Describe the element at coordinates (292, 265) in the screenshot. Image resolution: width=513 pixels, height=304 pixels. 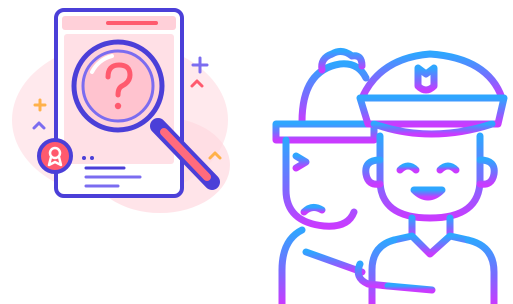
I see `worker-body` at that location.